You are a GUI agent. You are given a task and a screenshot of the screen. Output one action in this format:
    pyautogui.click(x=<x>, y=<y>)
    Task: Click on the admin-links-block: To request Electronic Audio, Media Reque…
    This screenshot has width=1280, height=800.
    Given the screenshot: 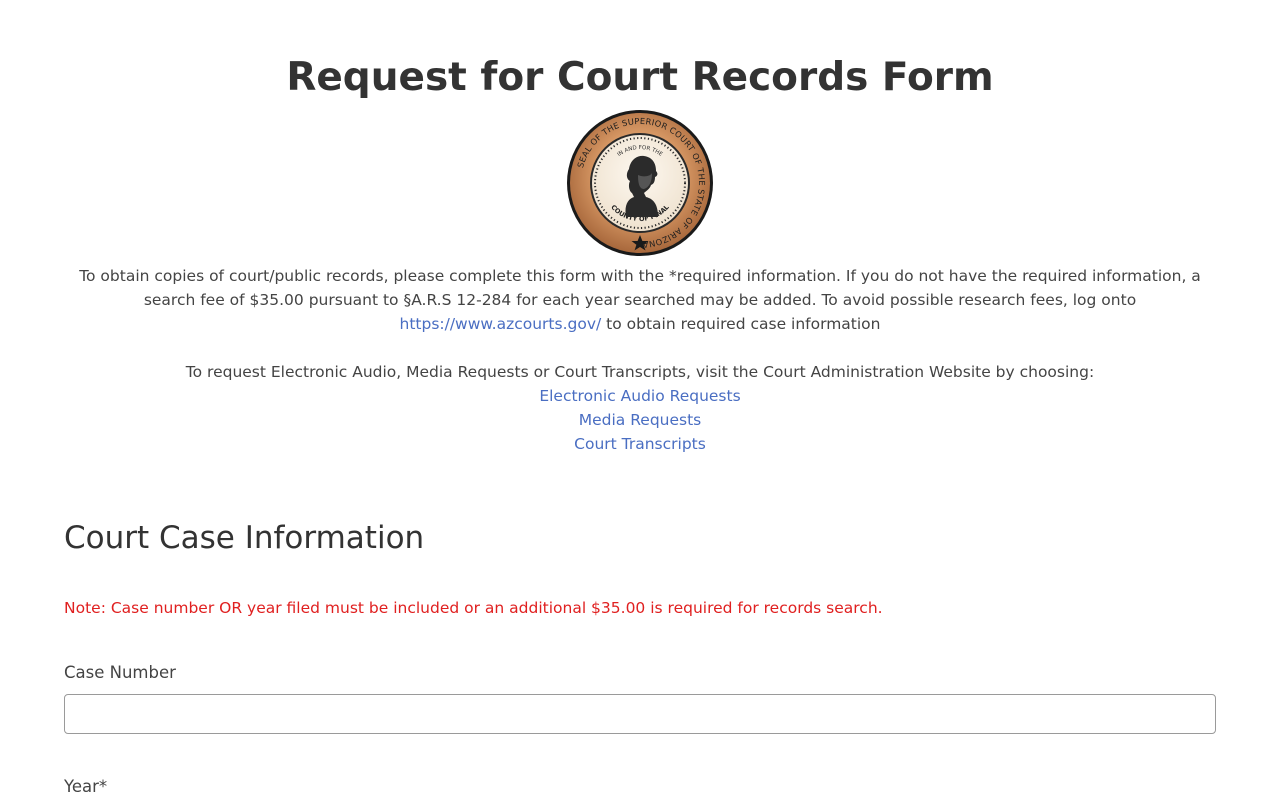 What is the action you would take?
    pyautogui.click(x=640, y=408)
    